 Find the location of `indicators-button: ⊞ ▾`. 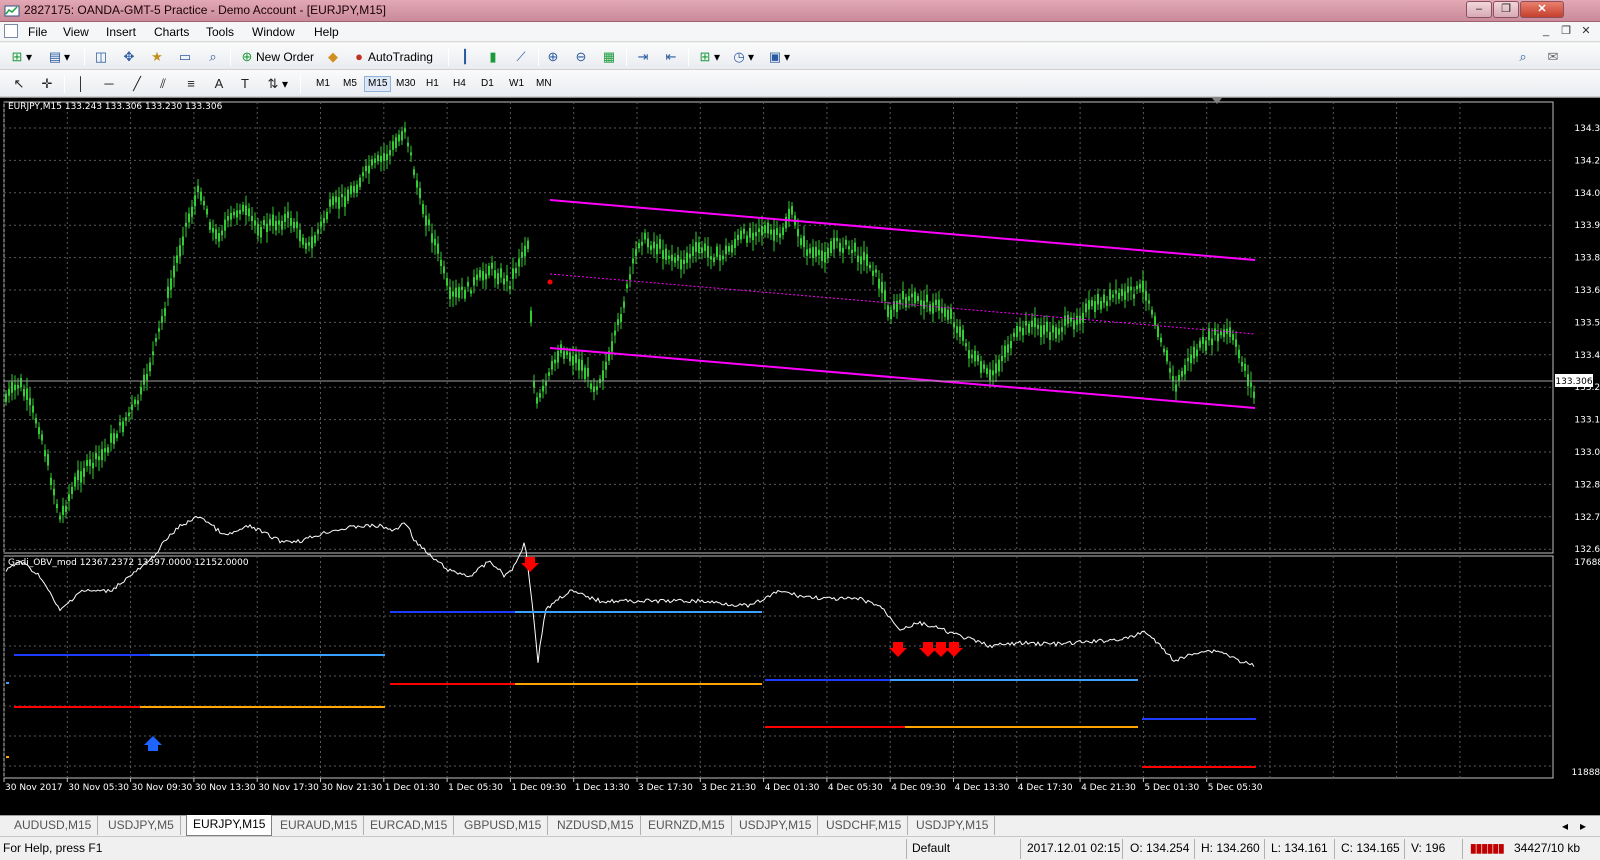

indicators-button: ⊞ ▾ is located at coordinates (708, 57).